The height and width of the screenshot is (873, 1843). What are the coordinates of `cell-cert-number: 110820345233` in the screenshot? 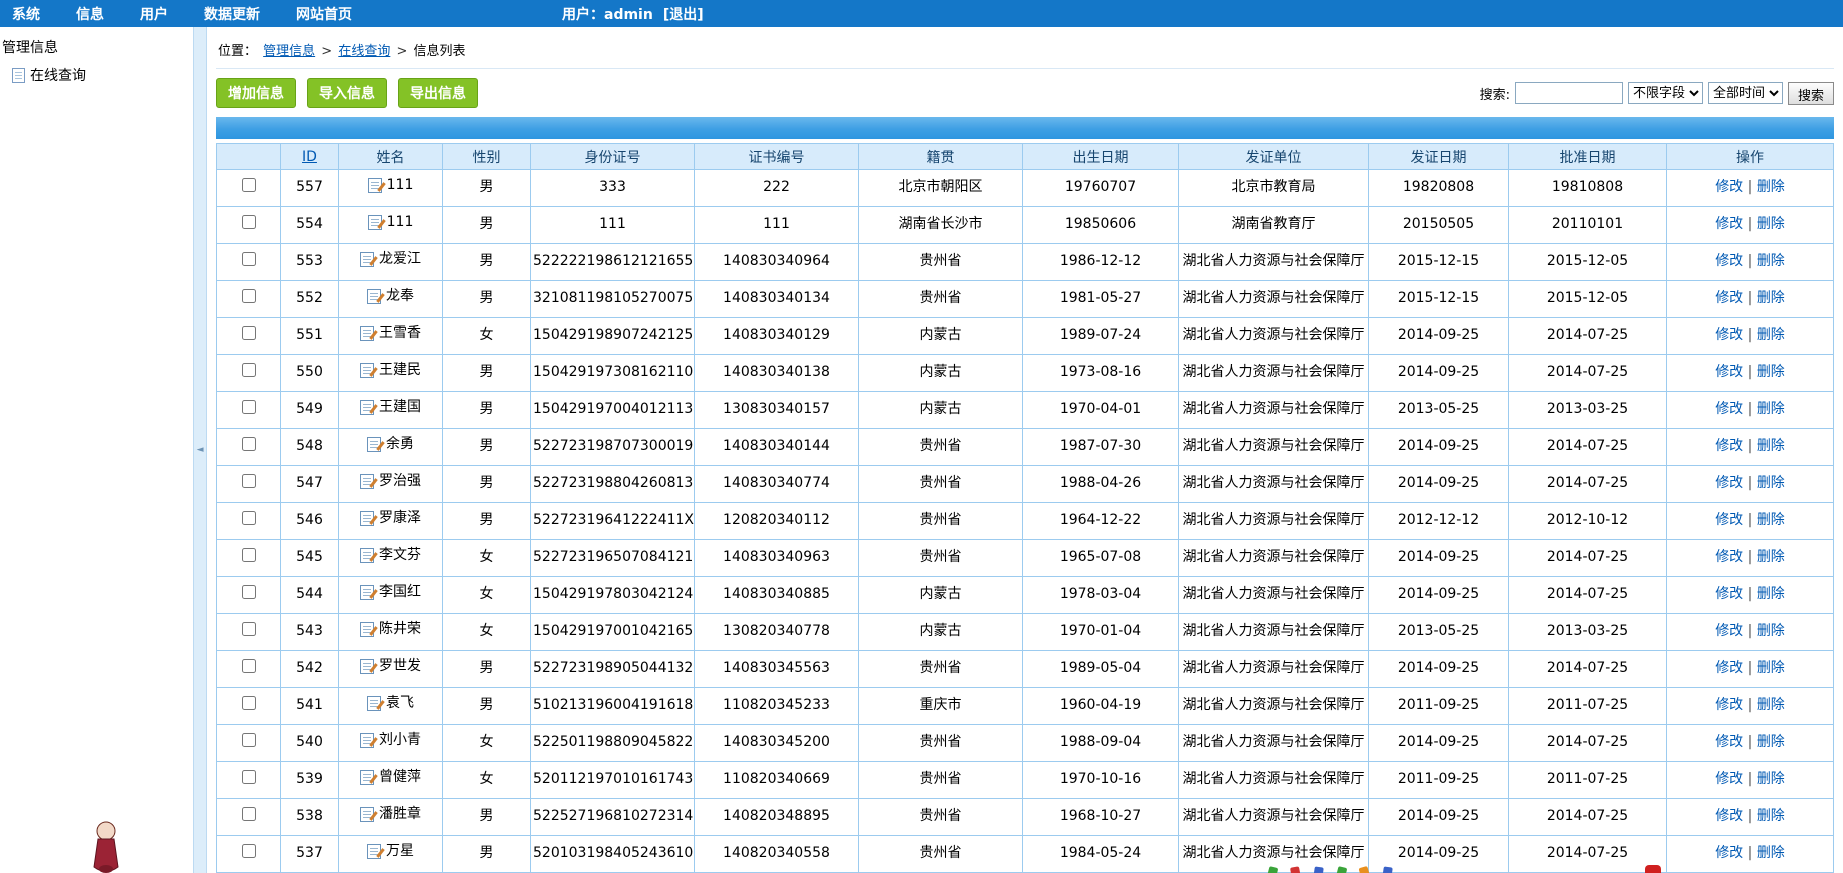 It's located at (776, 706).